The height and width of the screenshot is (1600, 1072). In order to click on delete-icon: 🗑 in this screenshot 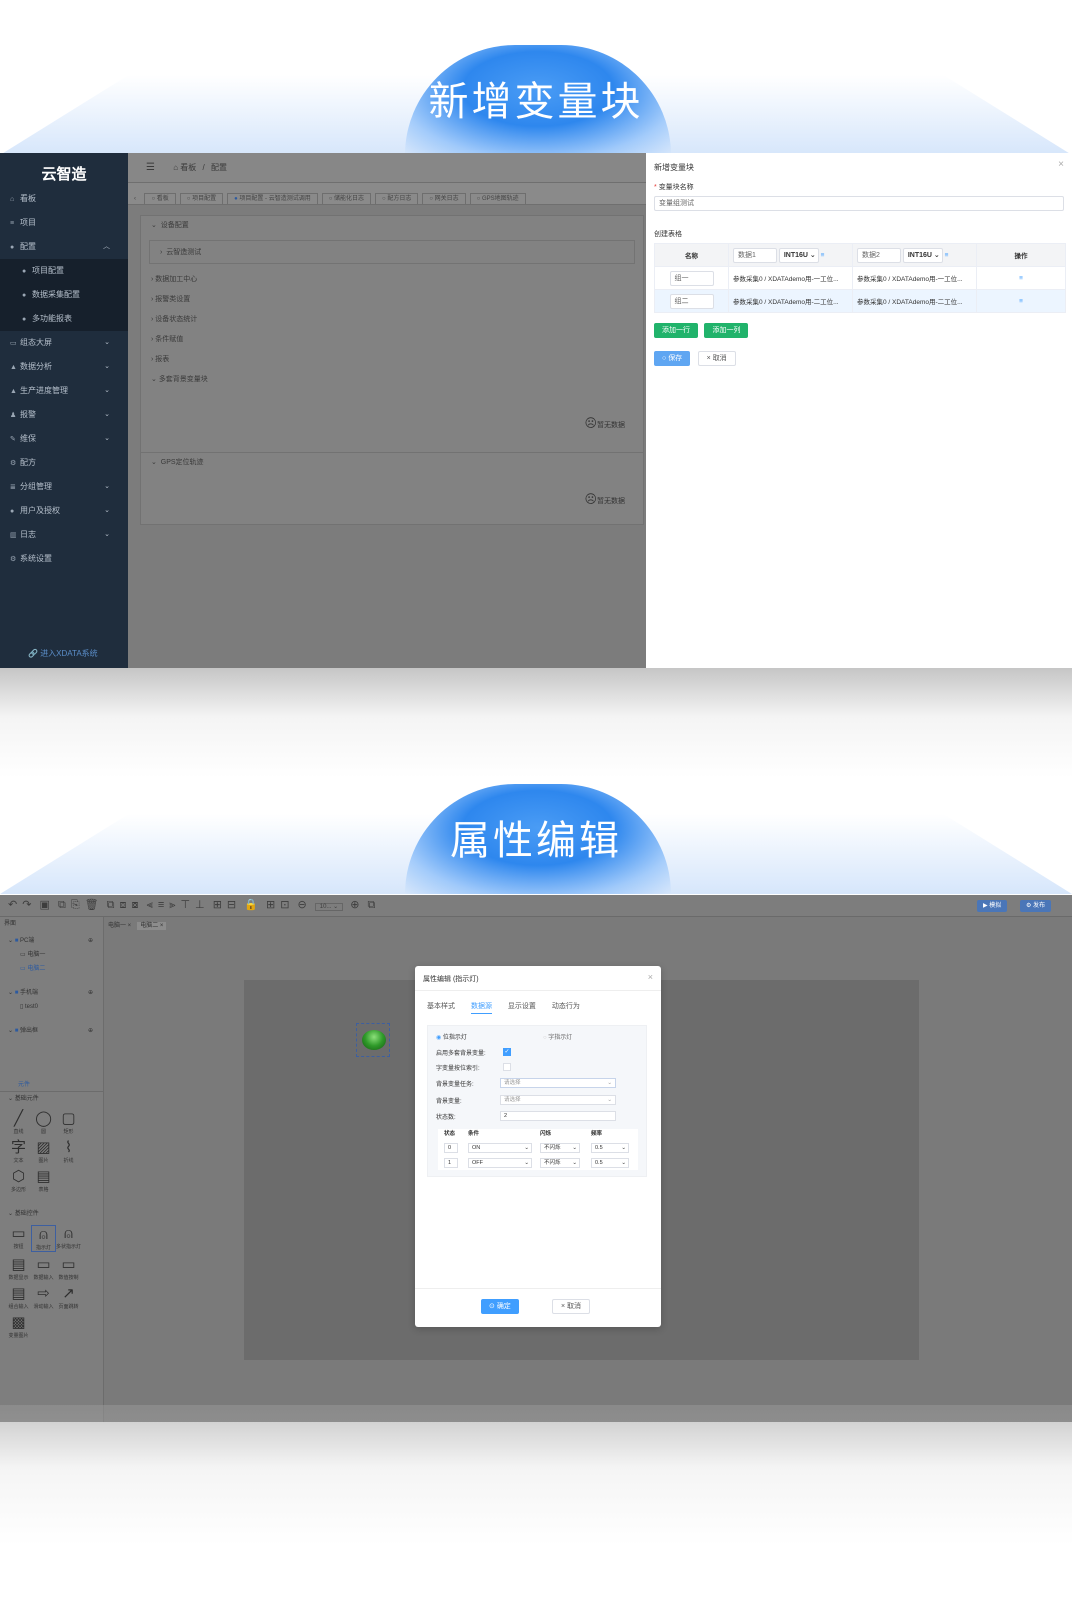, I will do `click(92, 904)`.